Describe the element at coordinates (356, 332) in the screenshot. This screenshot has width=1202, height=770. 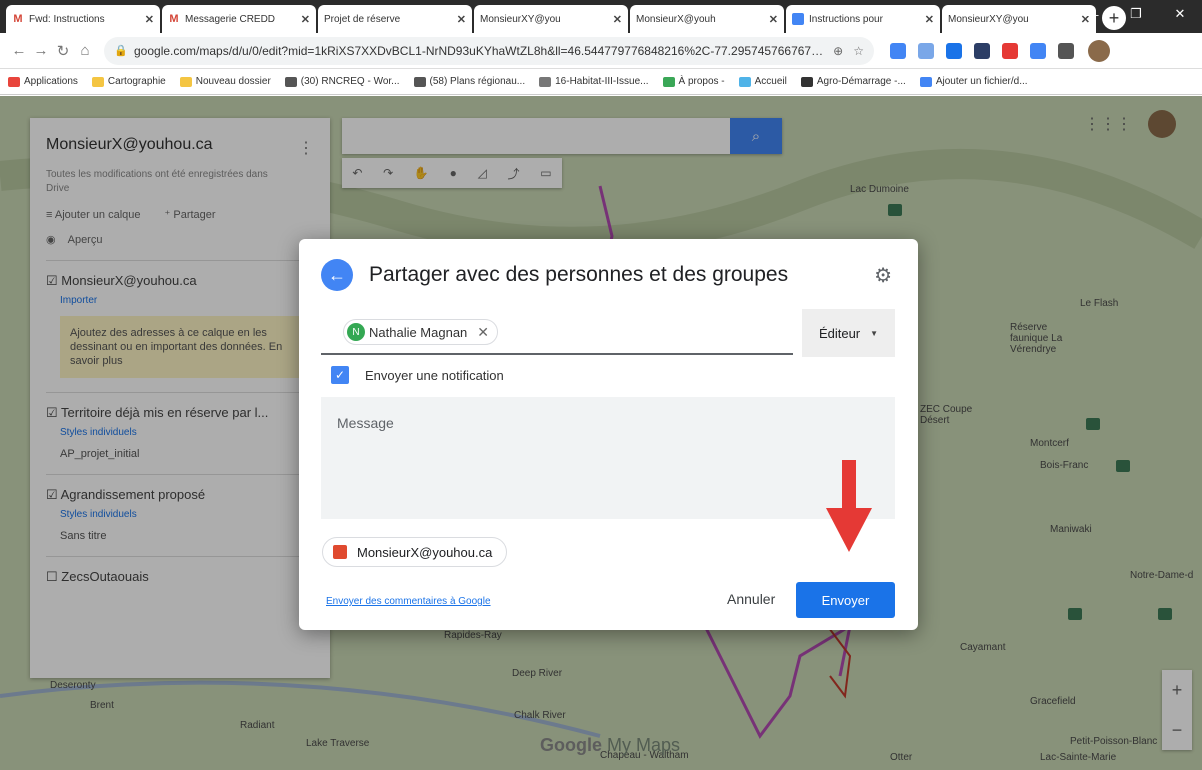
I see `avatar: N` at that location.